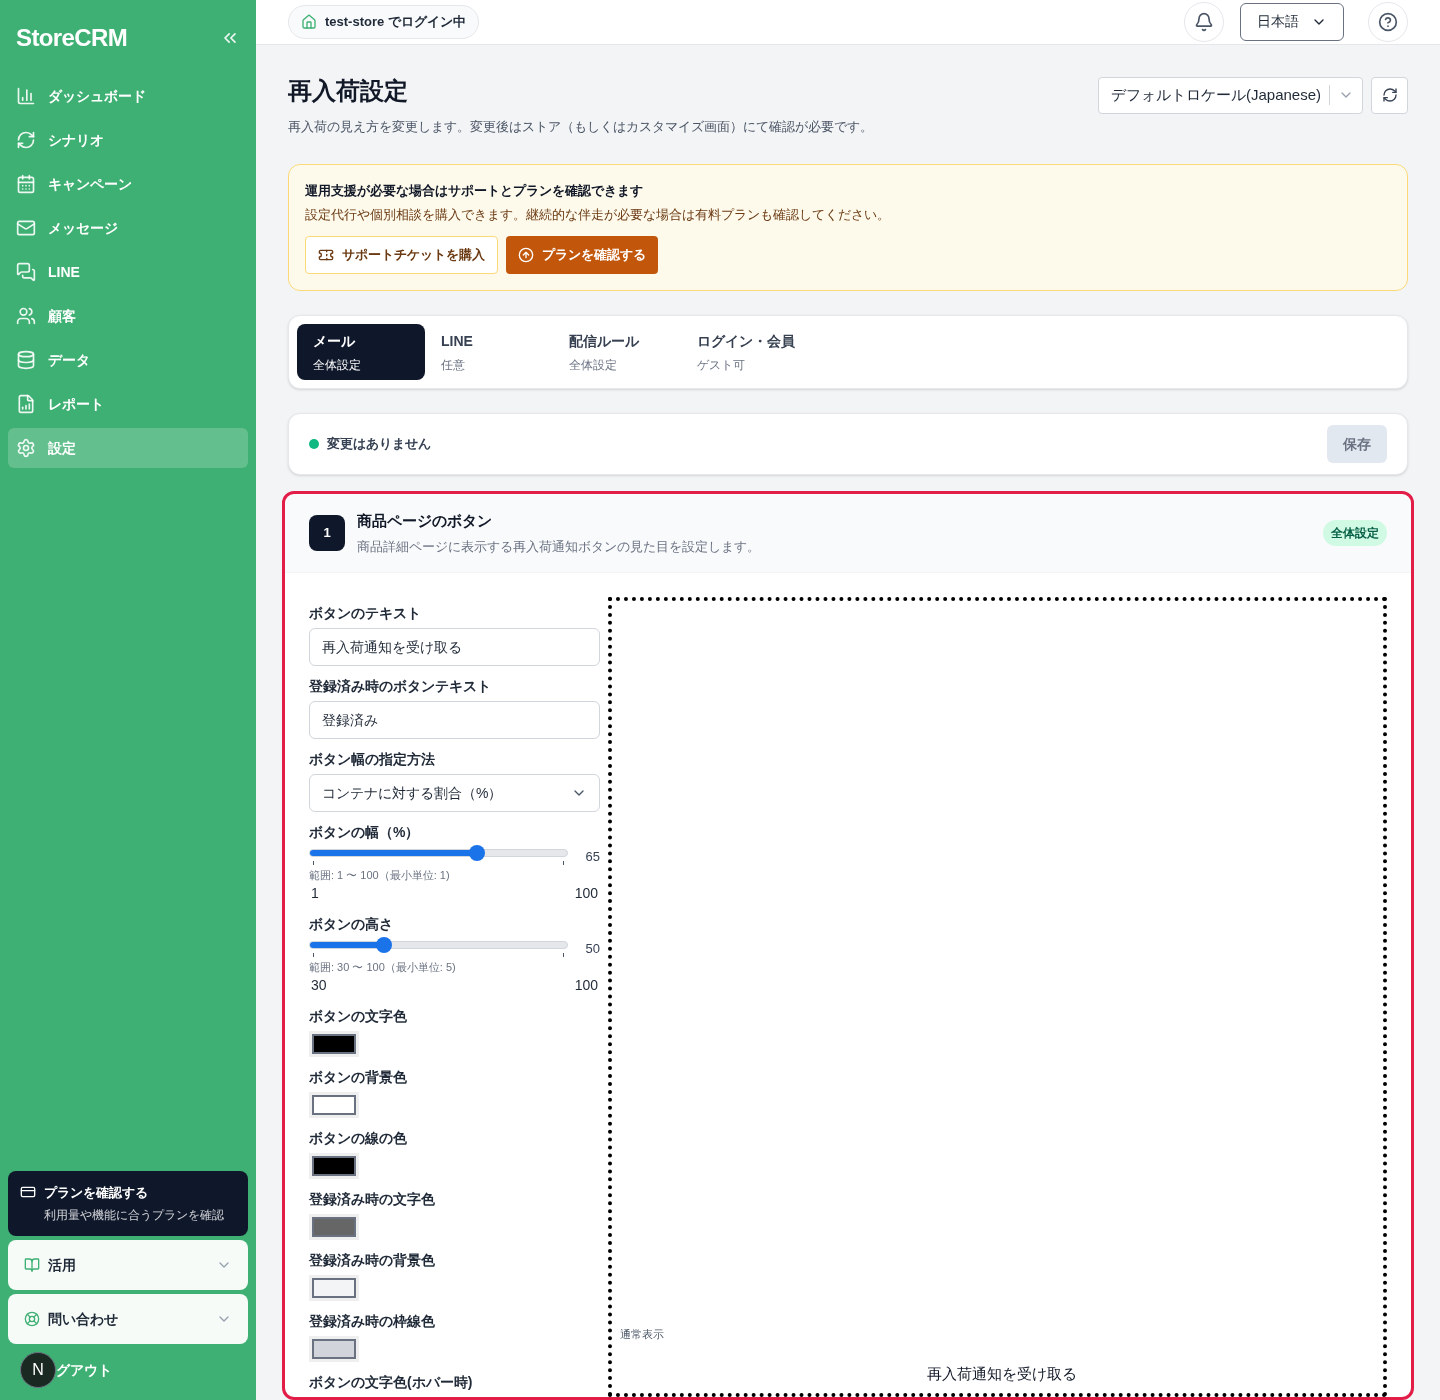 The image size is (1440, 1400). Describe the element at coordinates (26, 448) in the screenshot. I see `settings-icon` at that location.